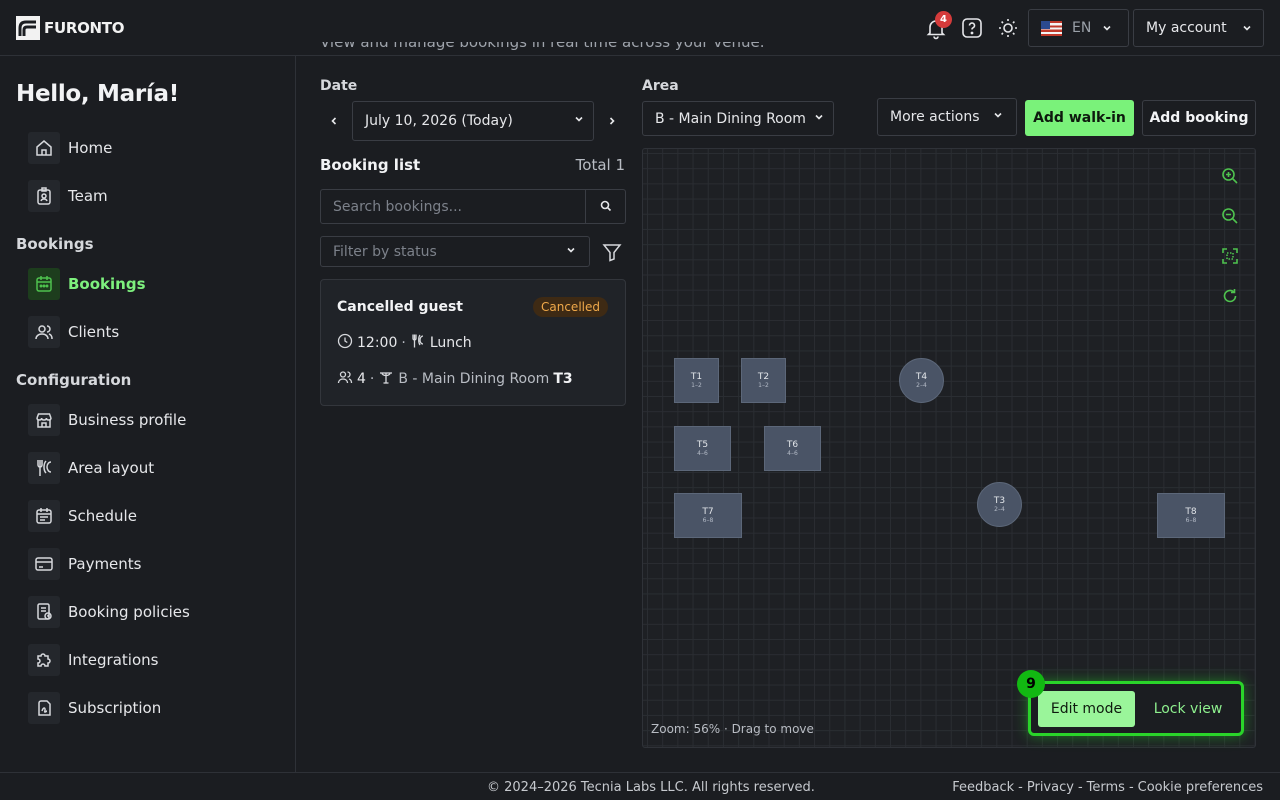  I want to click on add-booking-button: Add booking, so click(1199, 118).